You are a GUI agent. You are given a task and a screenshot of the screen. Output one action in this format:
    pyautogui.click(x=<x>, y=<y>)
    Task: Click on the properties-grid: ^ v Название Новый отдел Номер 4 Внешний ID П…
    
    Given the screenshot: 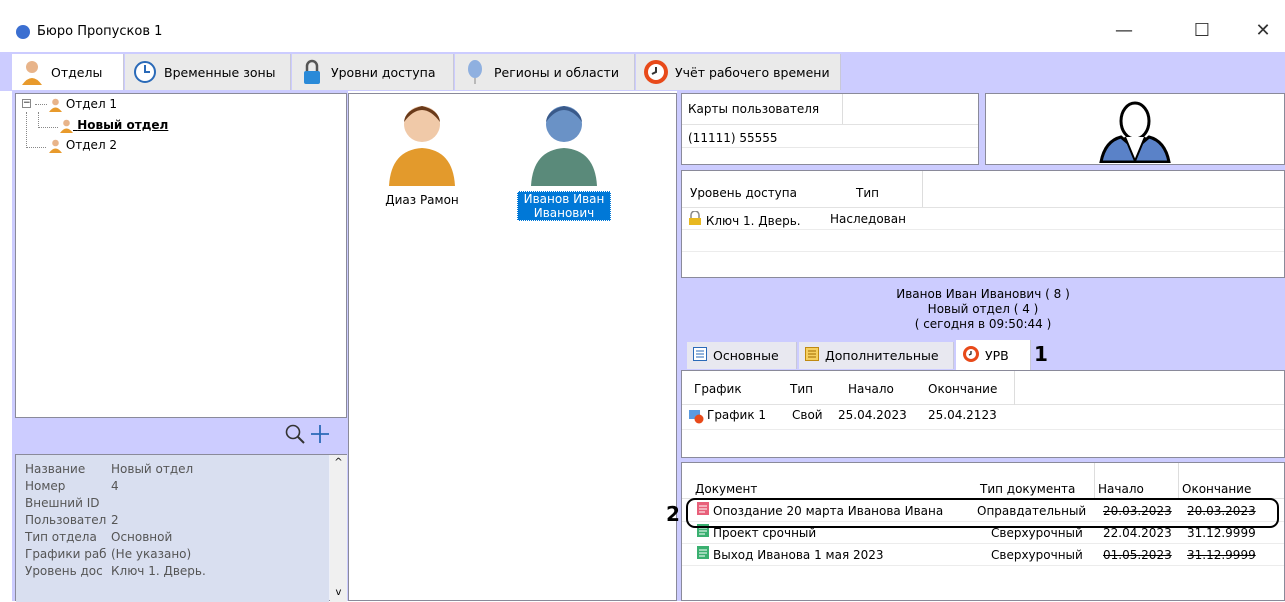 What is the action you would take?
    pyautogui.click(x=181, y=528)
    